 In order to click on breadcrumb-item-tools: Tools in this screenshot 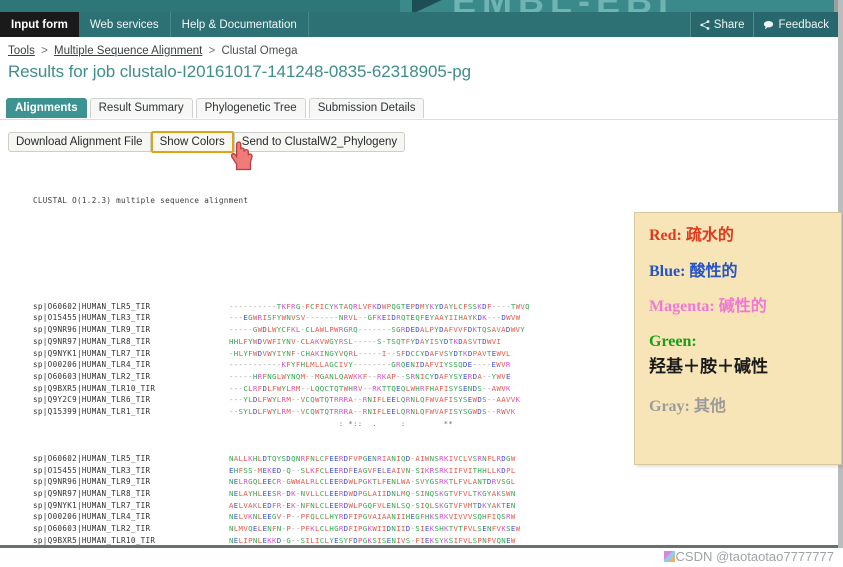, I will do `click(21, 51)`.